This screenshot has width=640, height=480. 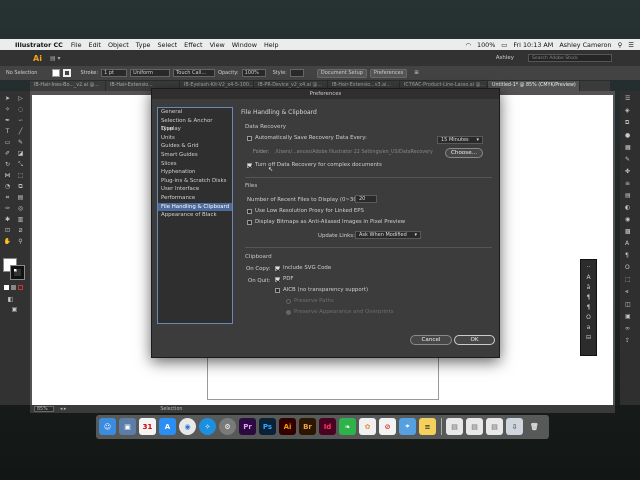 What do you see at coordinates (7, 98) in the screenshot?
I see `selection-tool-icon: ➤` at bounding box center [7, 98].